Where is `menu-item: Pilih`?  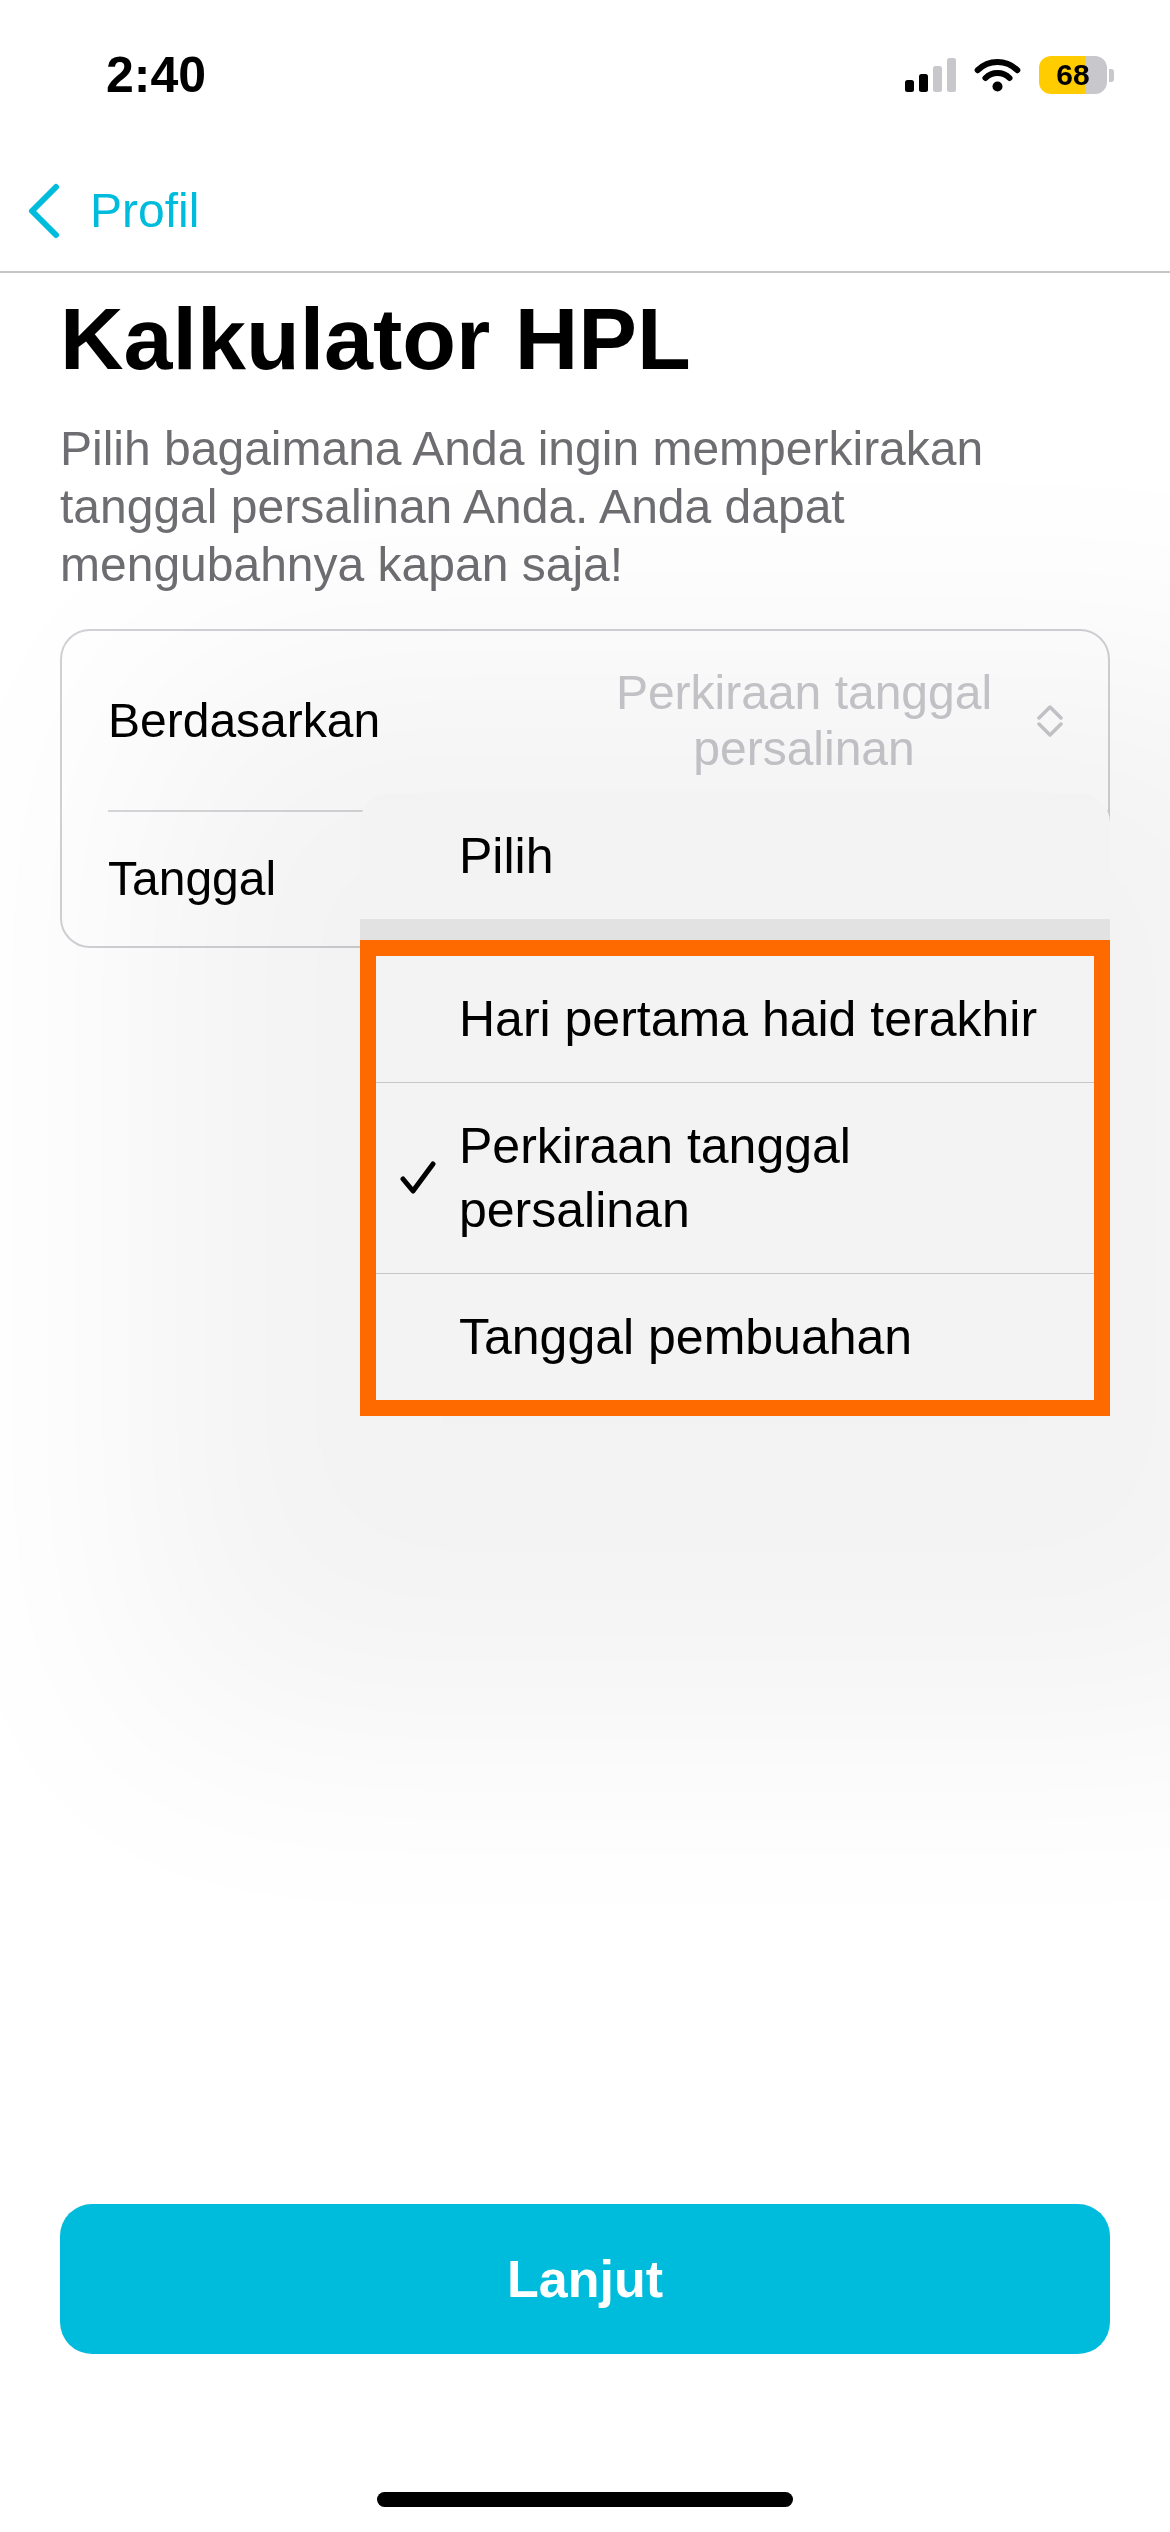 menu-item: Pilih is located at coordinates (735, 856).